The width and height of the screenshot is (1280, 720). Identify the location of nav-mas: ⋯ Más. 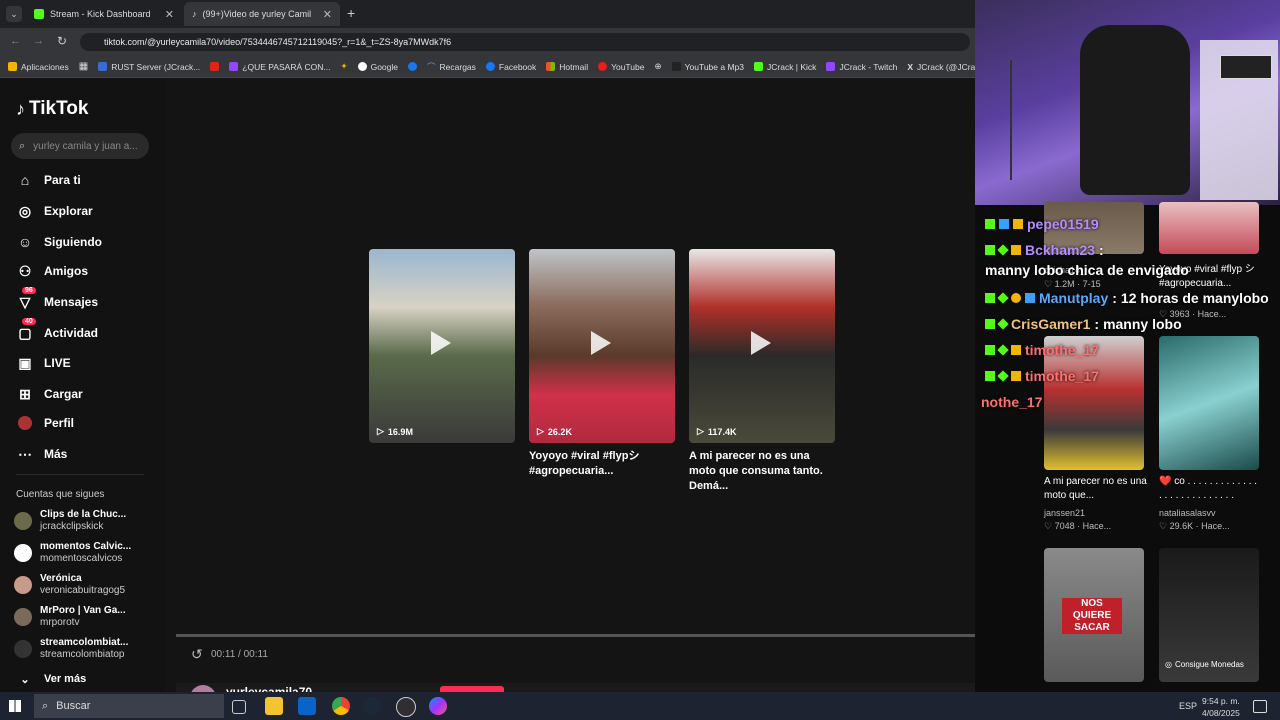
(41, 454).